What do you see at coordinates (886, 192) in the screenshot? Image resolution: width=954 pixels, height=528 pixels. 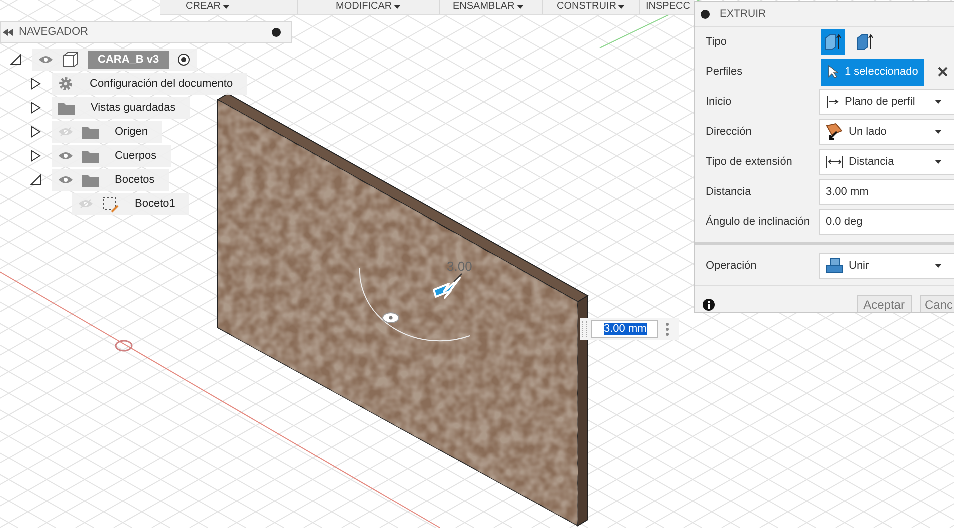 I see `input-field: 3.00 mm` at bounding box center [886, 192].